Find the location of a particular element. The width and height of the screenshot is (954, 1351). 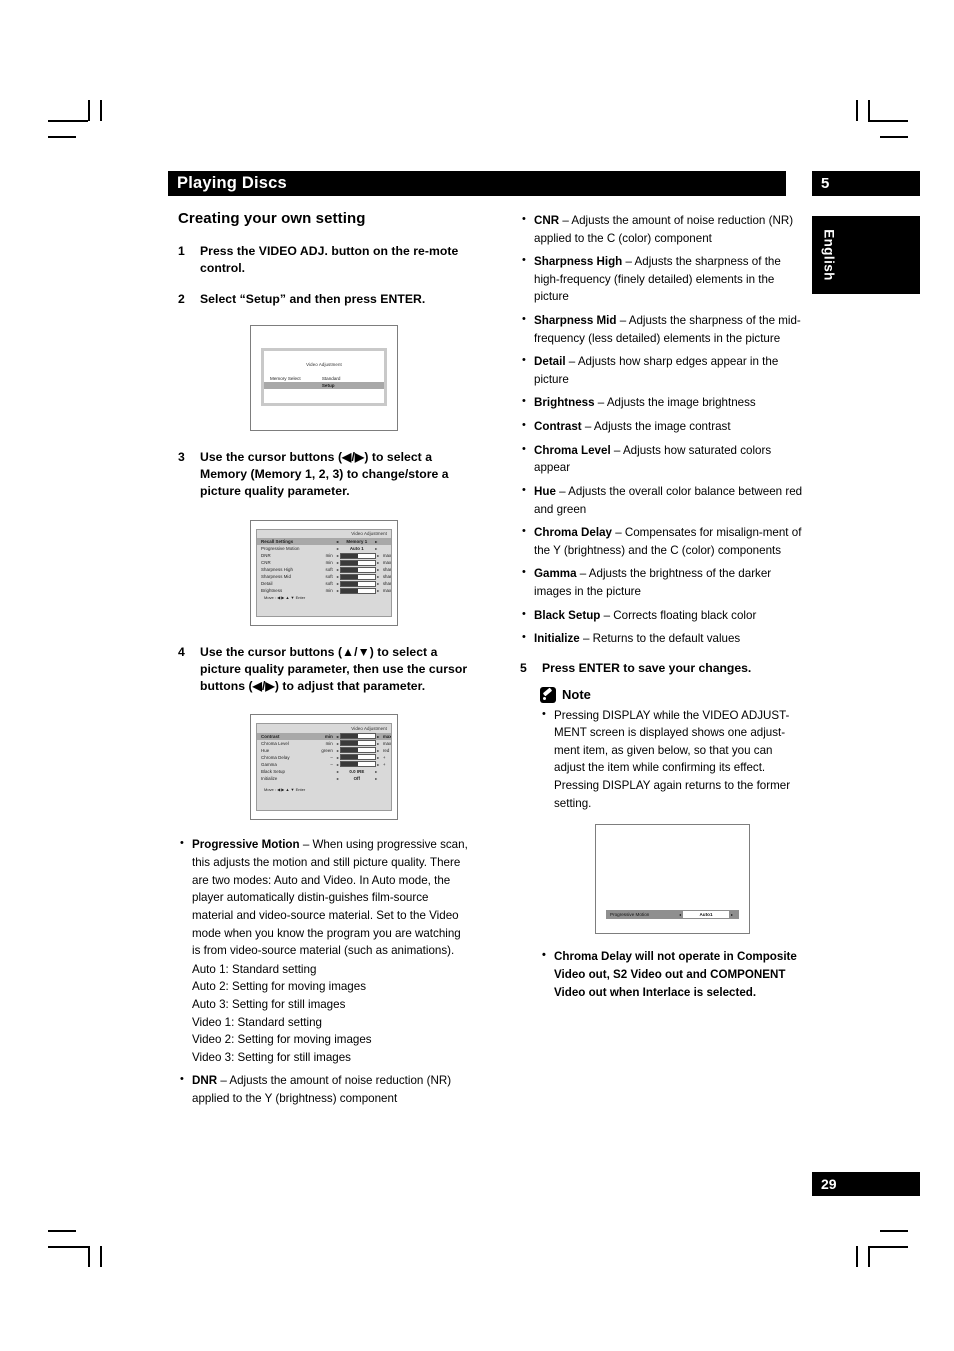

osd-param-contrast-slider is located at coordinates (357, 736).